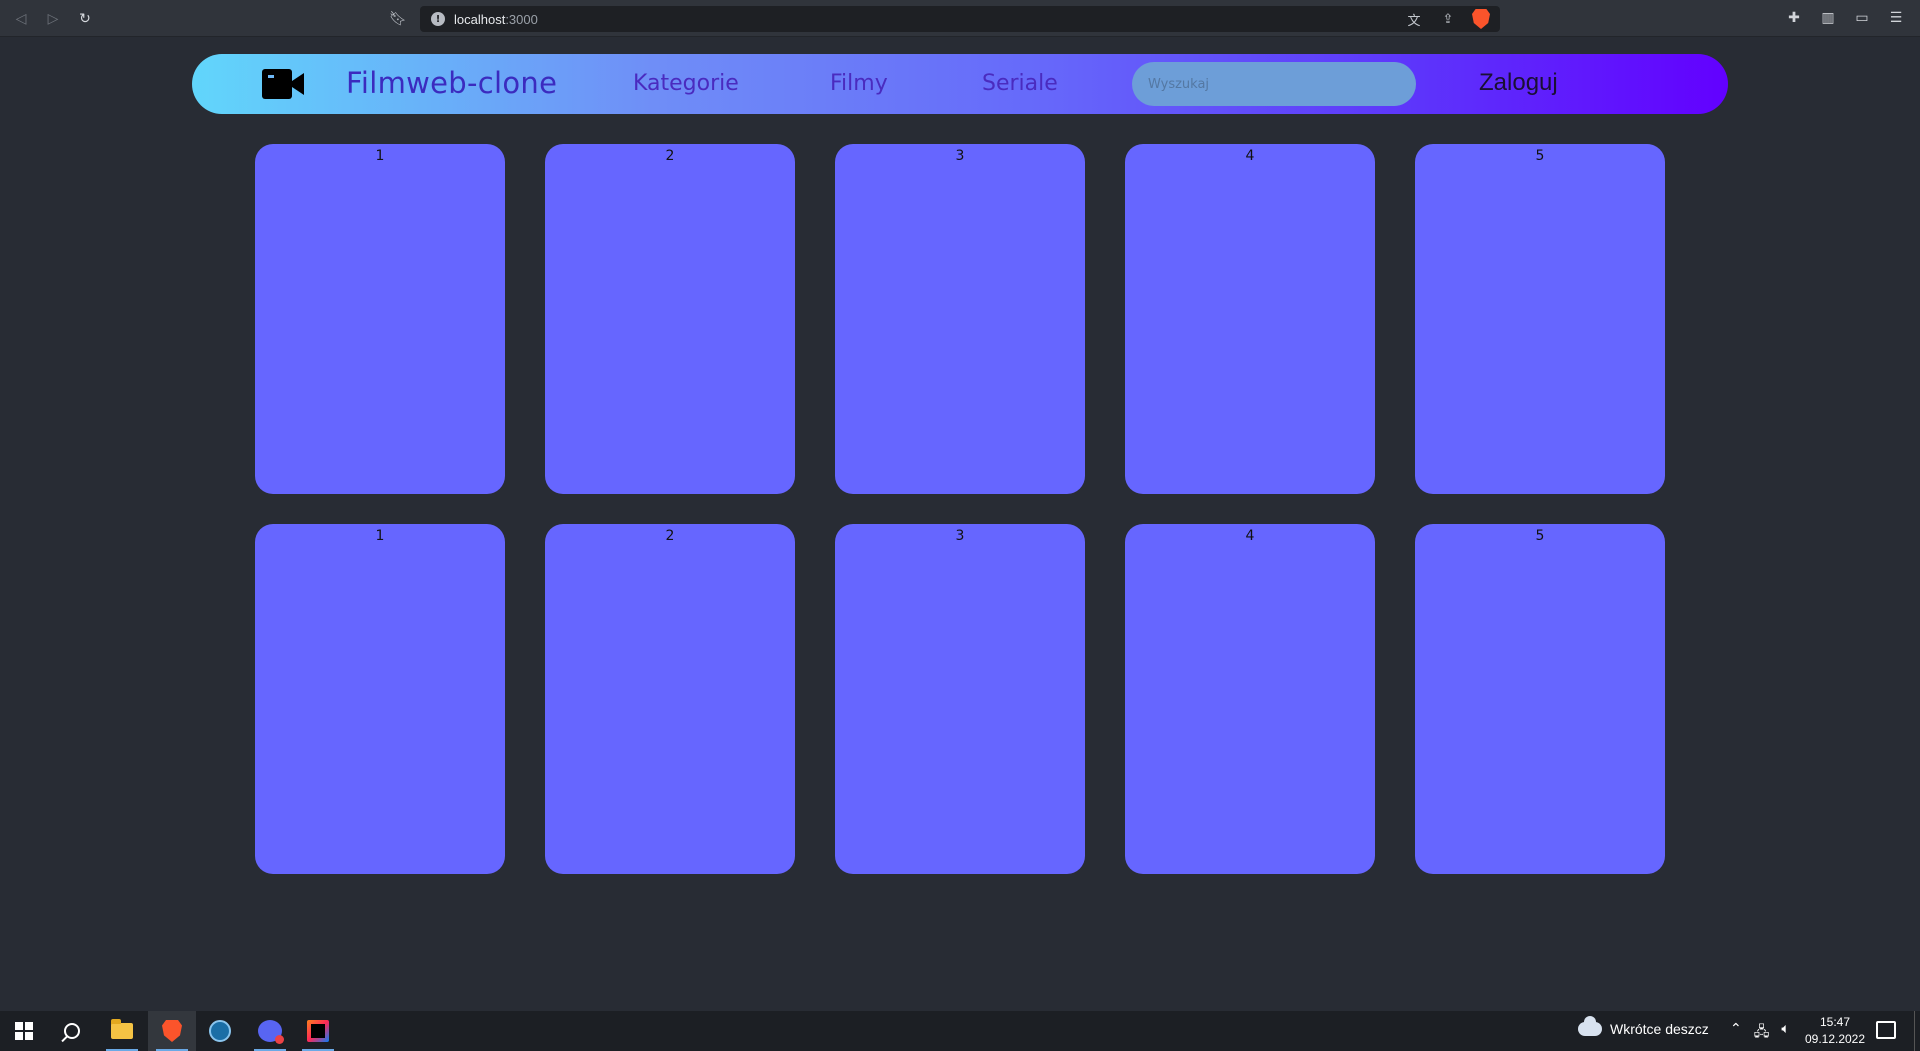 The width and height of the screenshot is (1920, 1051). I want to click on menu-icon: ☰, so click(1896, 18).